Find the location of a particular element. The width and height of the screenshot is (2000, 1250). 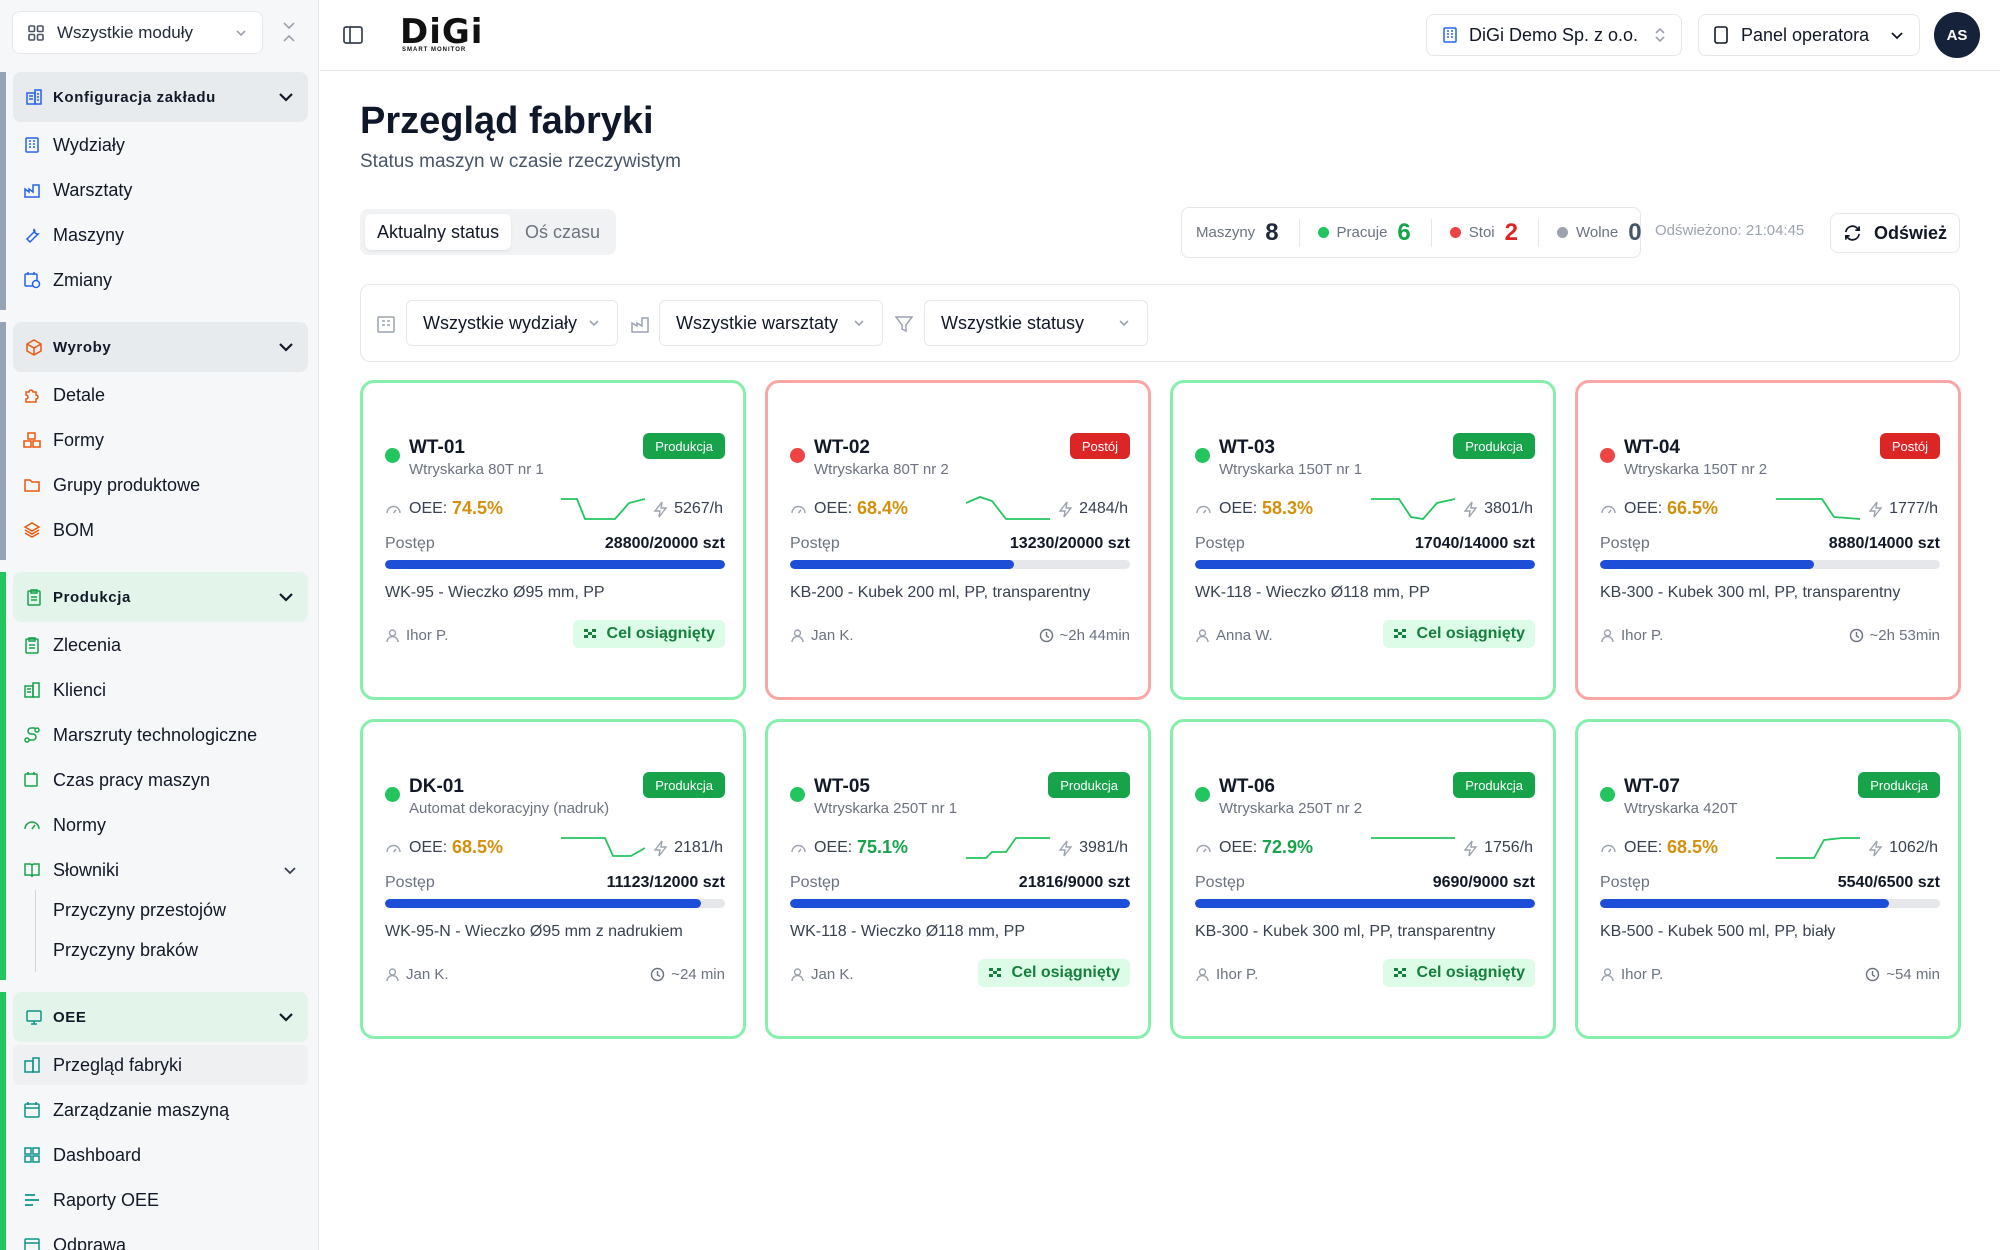

operator: Ihor P. is located at coordinates (1631, 974).